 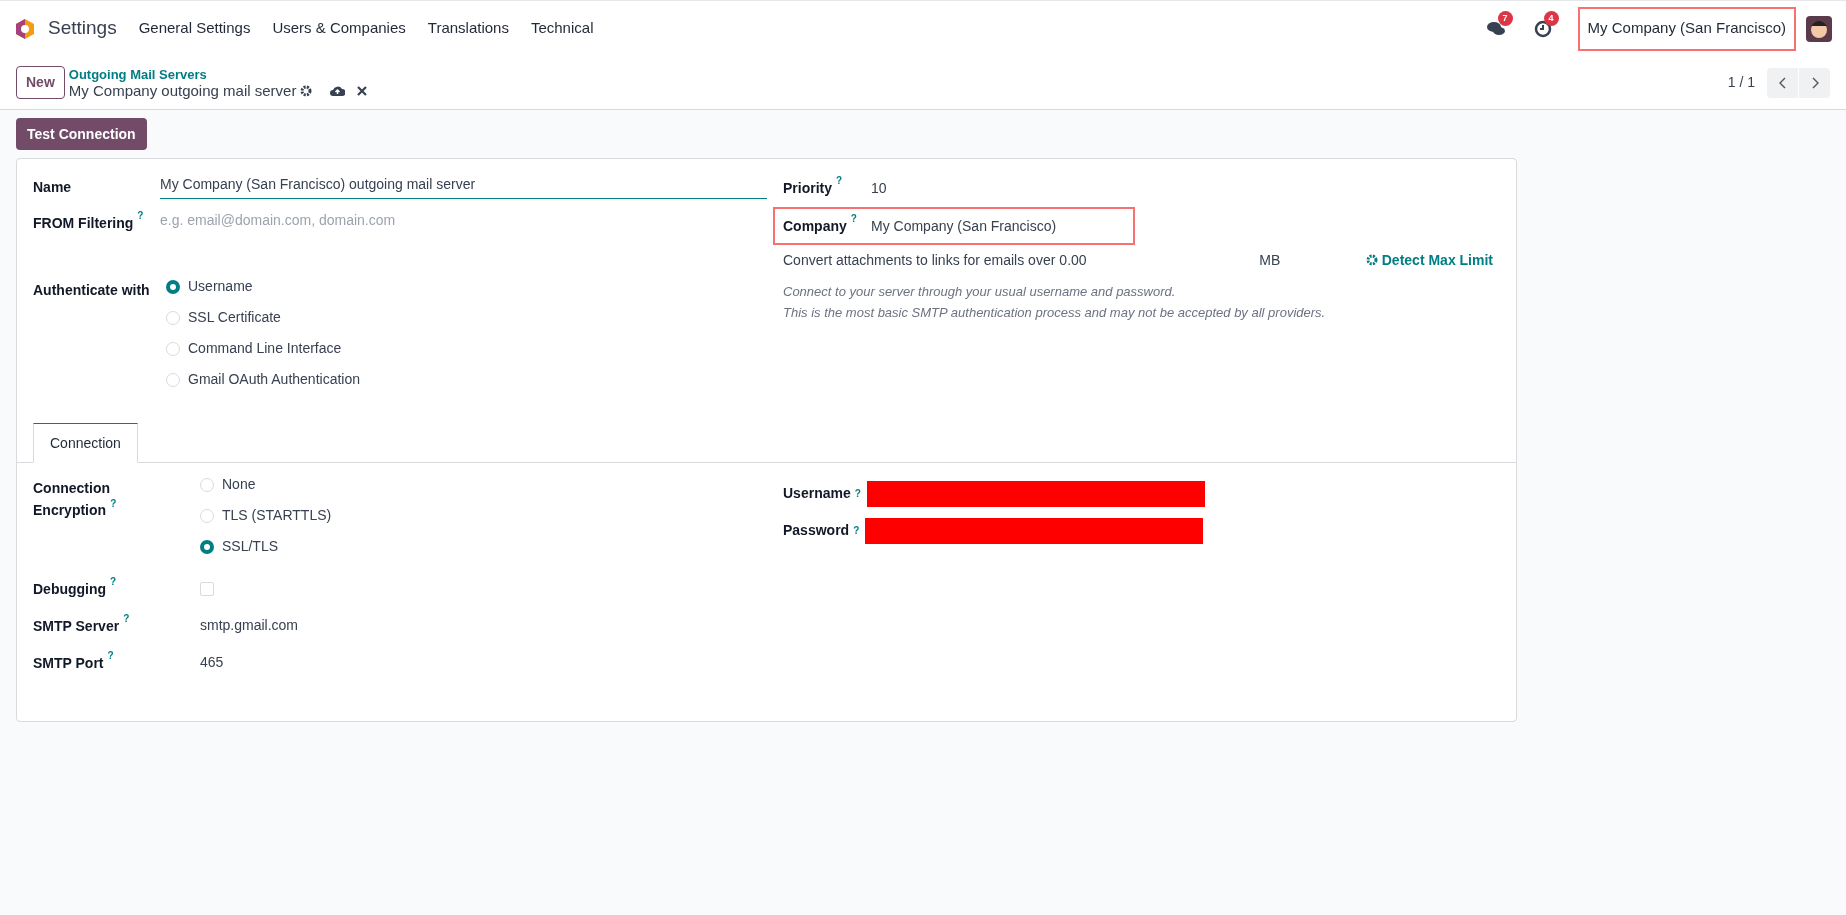 What do you see at coordinates (234, 317) in the screenshot?
I see `radio-label: SSL Certificate` at bounding box center [234, 317].